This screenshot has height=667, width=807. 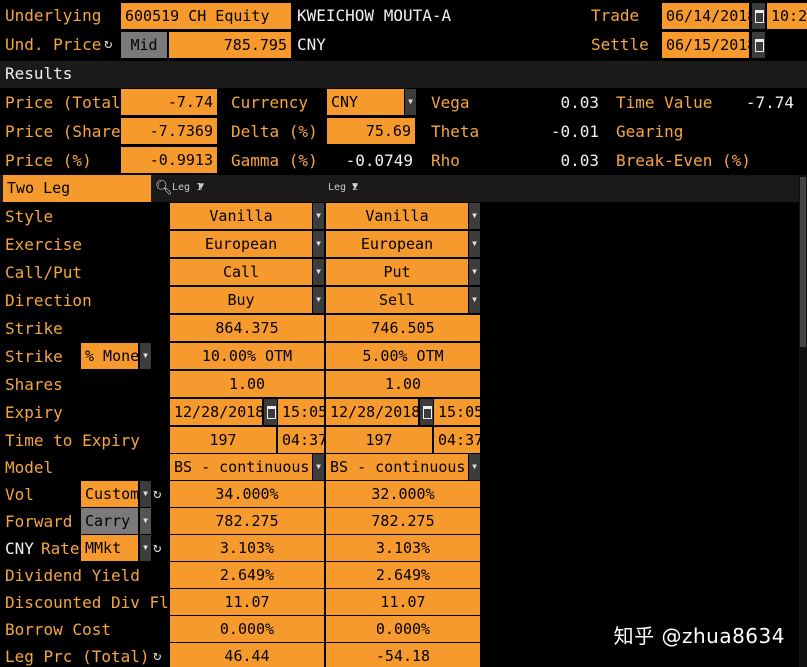 I want to click on vol-mode-select: Custom, so click(x=109, y=494).